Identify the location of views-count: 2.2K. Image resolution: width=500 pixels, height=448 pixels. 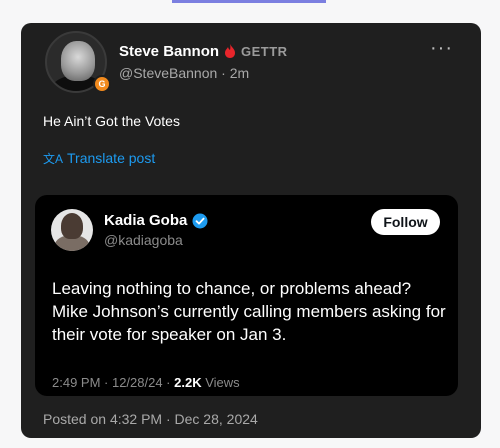
(188, 382).